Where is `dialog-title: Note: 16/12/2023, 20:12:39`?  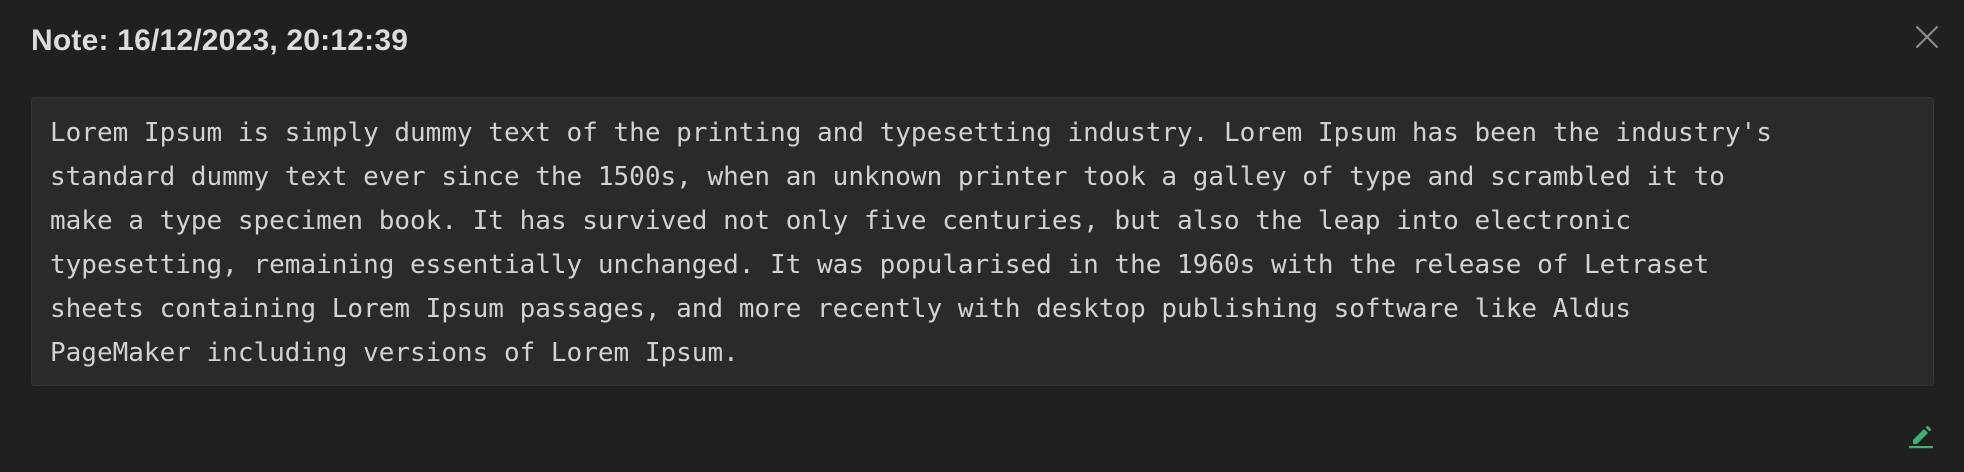
dialog-title: Note: 16/12/2023, 20:12:39 is located at coordinates (220, 40).